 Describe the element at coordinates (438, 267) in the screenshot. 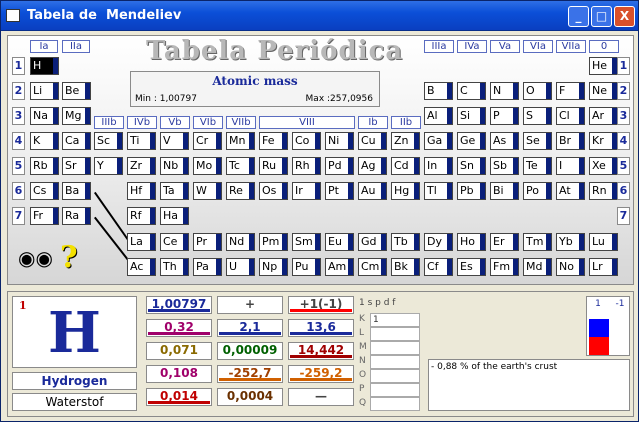

I see `element-cell-cf: Cf` at that location.